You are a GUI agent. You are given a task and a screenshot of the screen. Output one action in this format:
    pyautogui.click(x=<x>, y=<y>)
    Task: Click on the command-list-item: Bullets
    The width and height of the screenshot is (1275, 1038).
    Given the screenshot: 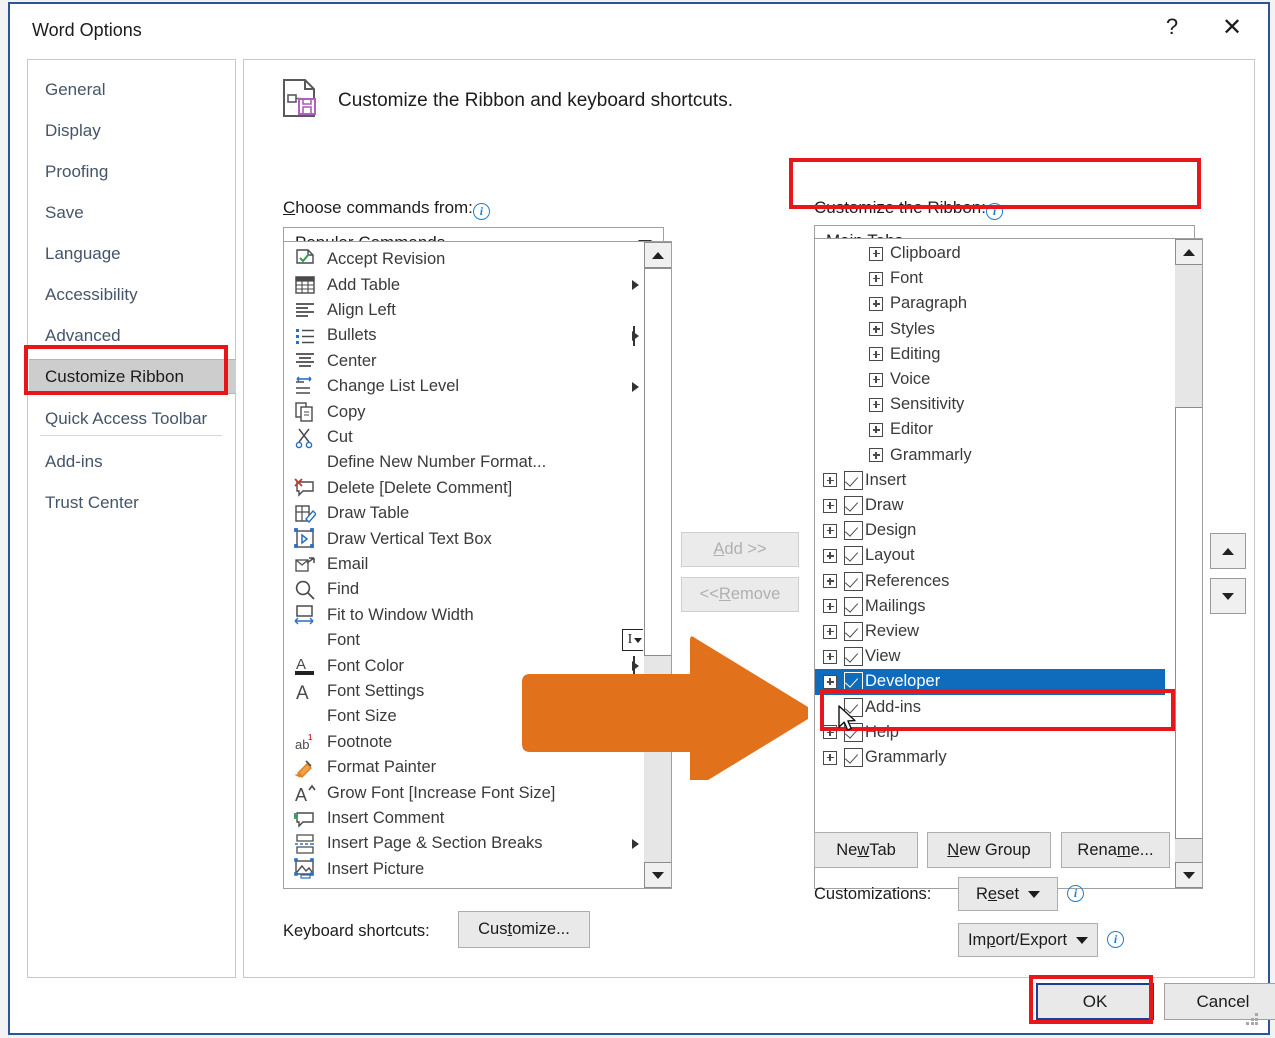 What is the action you would take?
    pyautogui.click(x=461, y=336)
    